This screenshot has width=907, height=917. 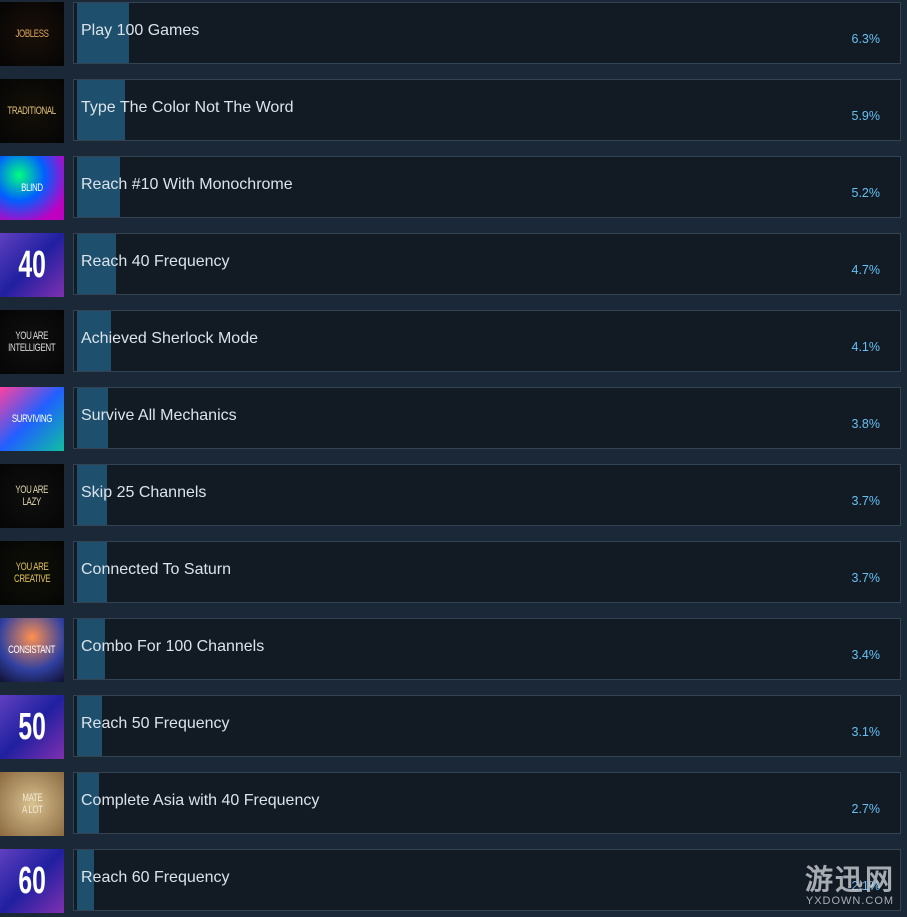 I want to click on achievement-row: BLIND Reach #10 With Monochrome 5.2%, so click(x=453, y=187).